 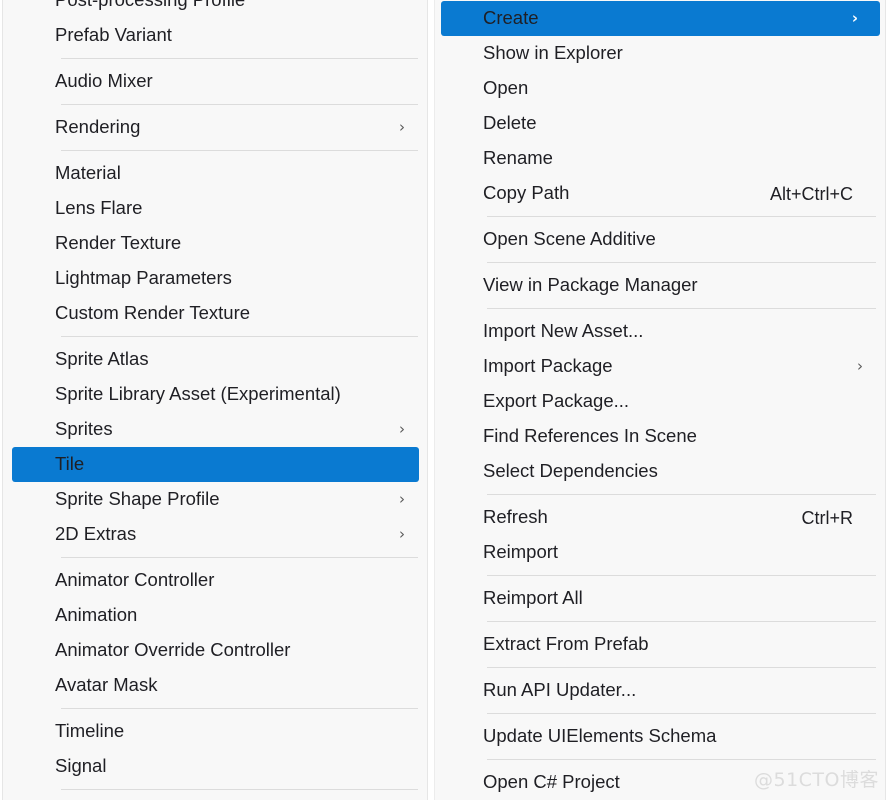 What do you see at coordinates (510, 123) in the screenshot?
I see `menu-item-label: Delete` at bounding box center [510, 123].